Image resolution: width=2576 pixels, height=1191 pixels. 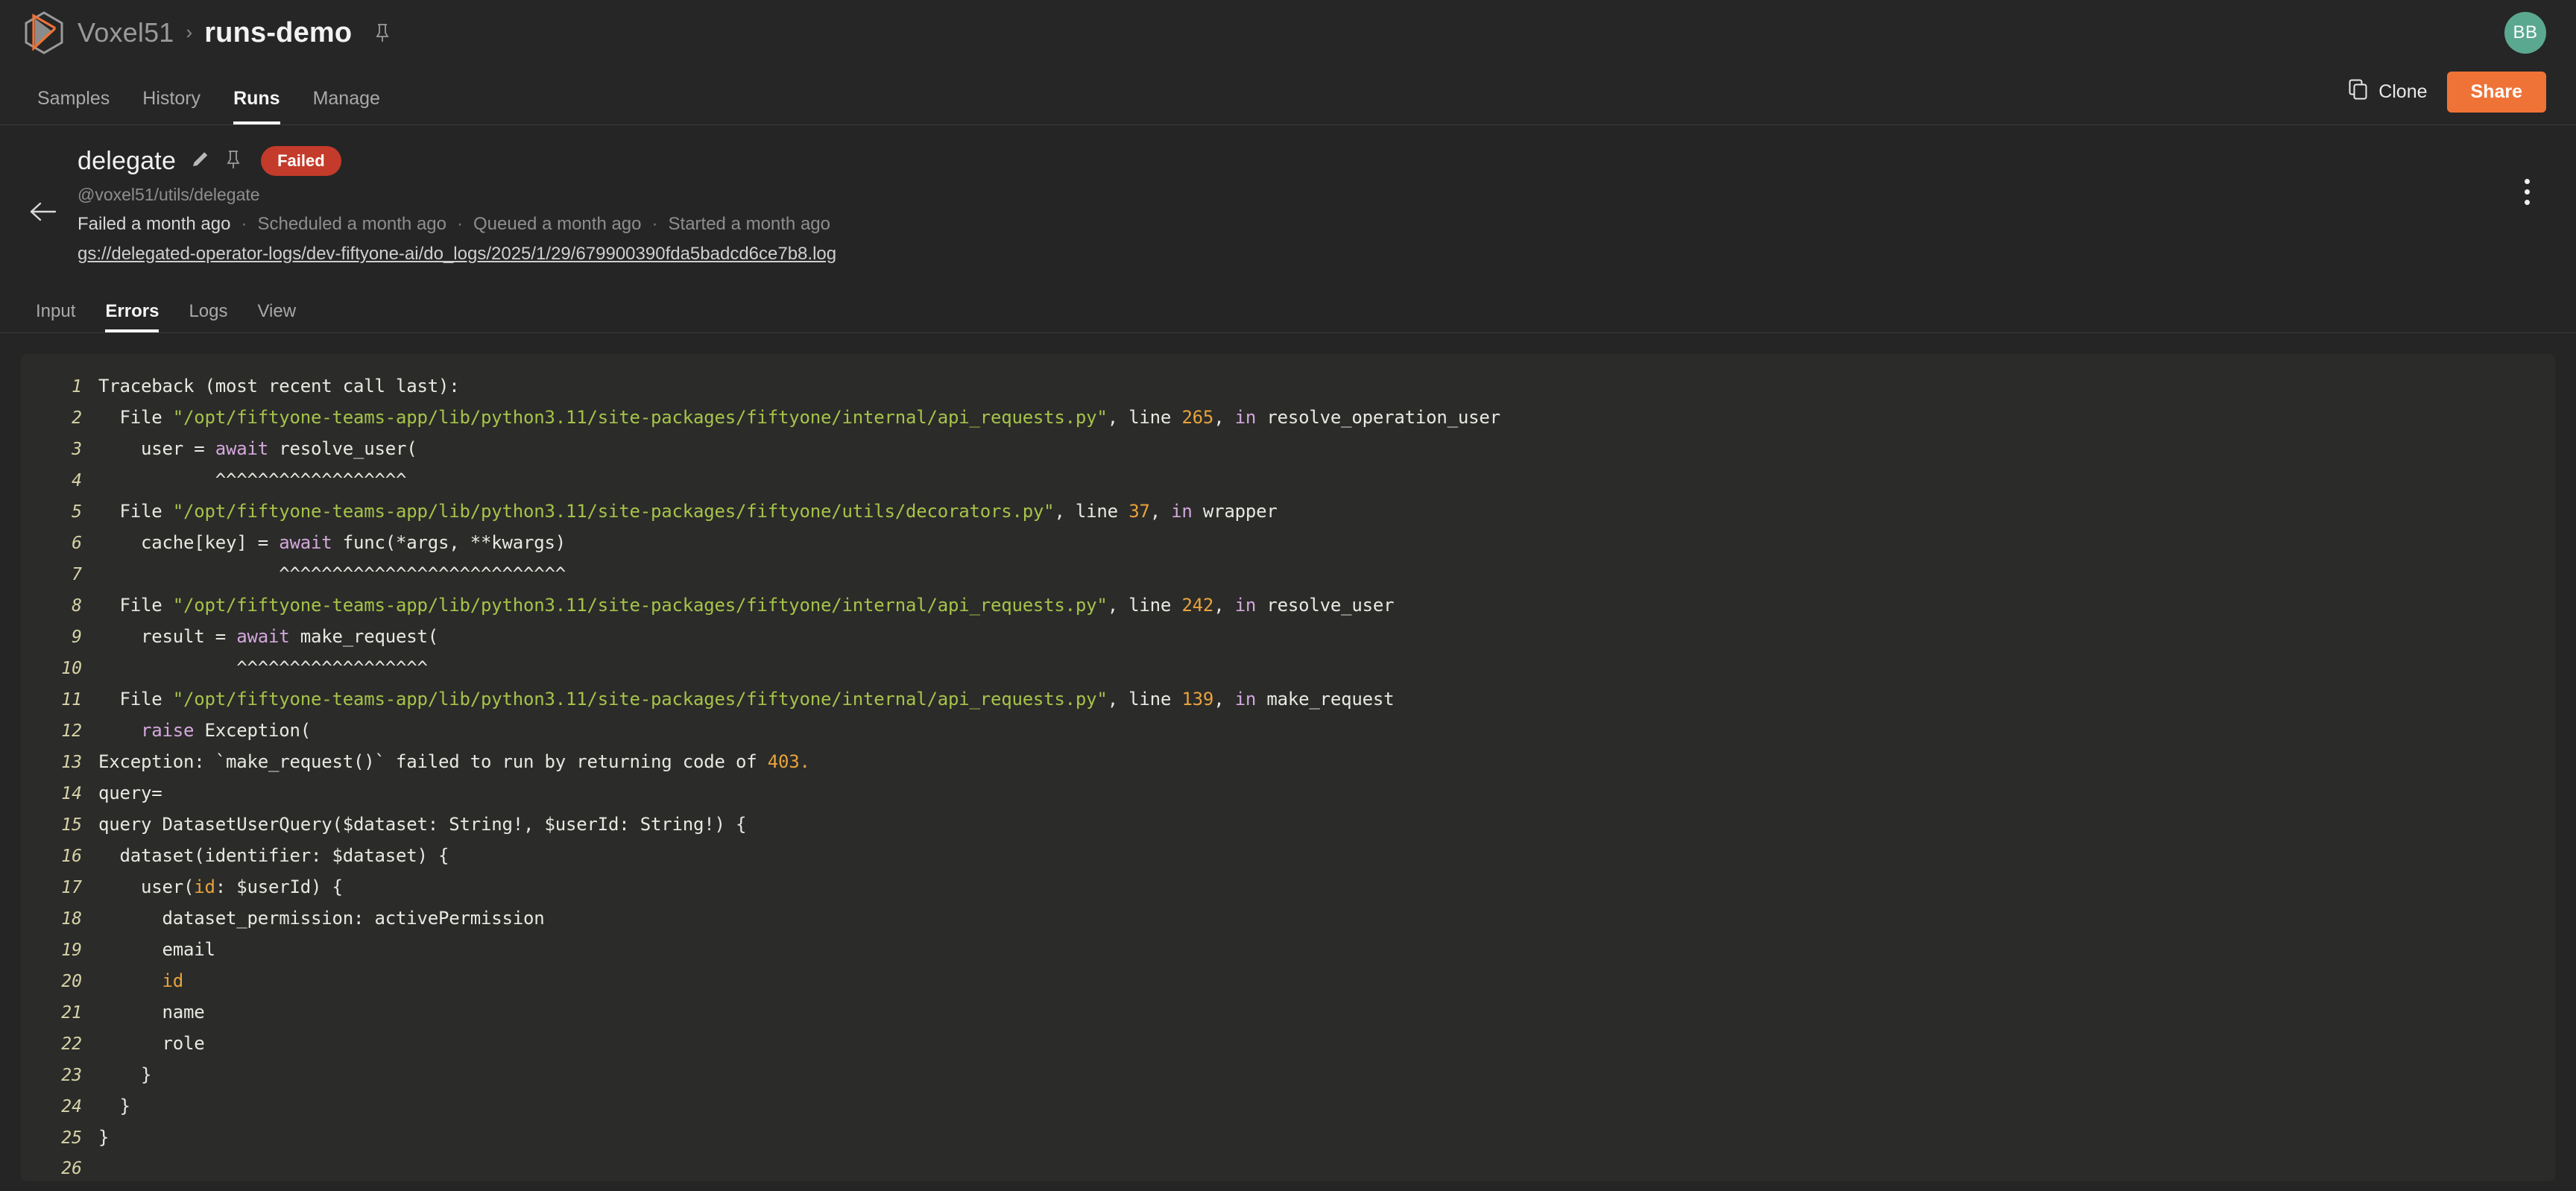 I want to click on more-vertical-icon, so click(x=2527, y=191).